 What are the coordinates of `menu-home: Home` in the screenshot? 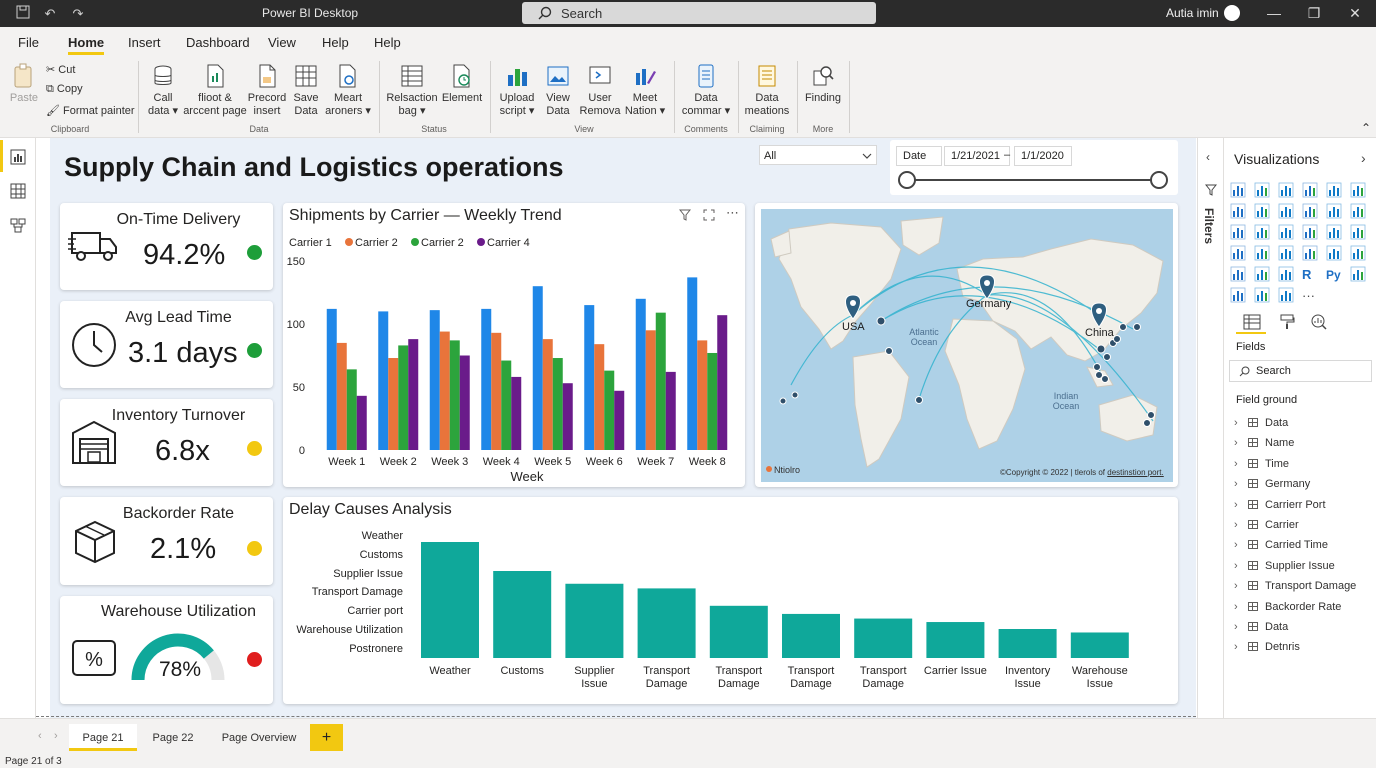 It's located at (86, 45).